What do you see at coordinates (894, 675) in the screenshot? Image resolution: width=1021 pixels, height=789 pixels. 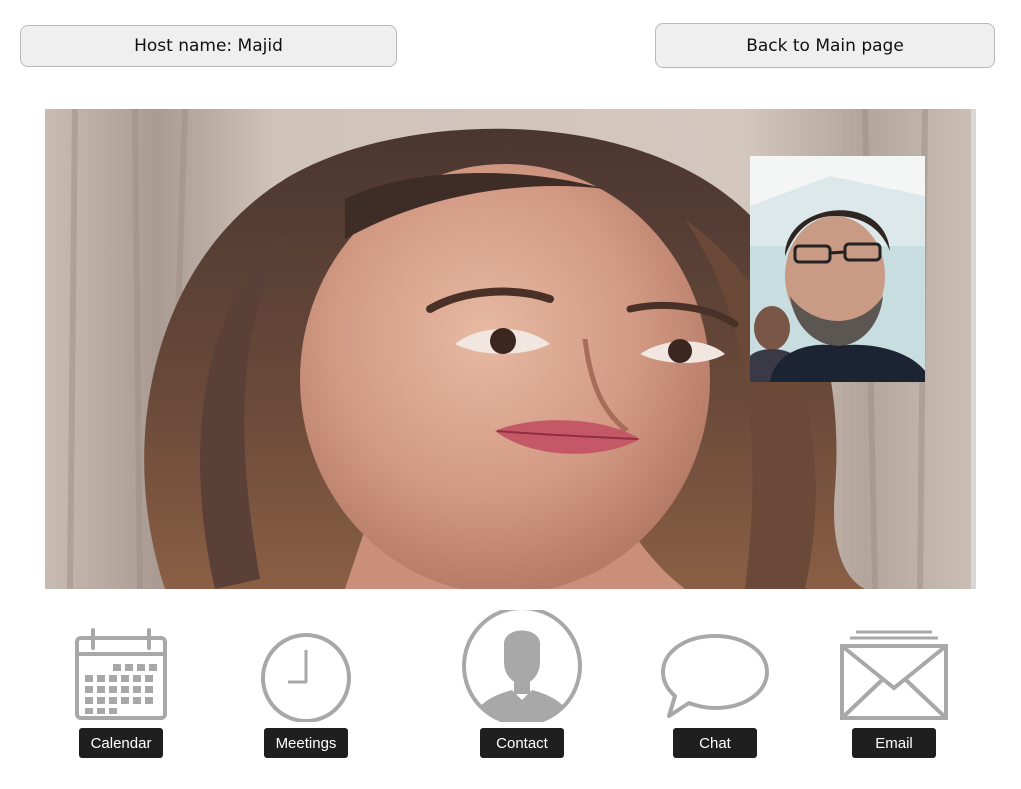 I see `envelope-icon` at bounding box center [894, 675].